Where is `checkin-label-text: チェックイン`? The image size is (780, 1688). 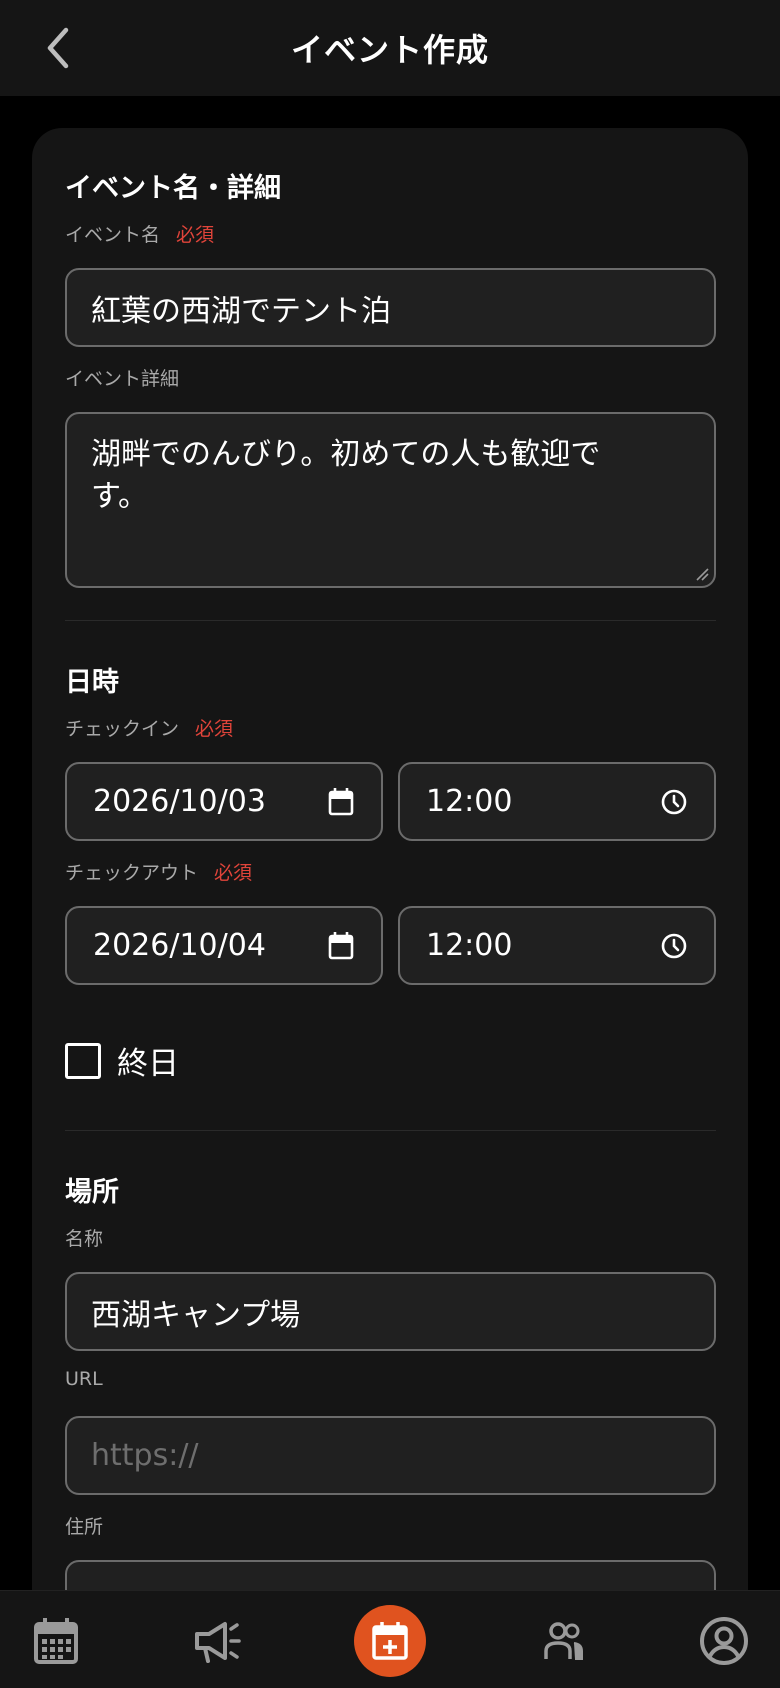
checkin-label-text: チェックイン is located at coordinates (122, 729).